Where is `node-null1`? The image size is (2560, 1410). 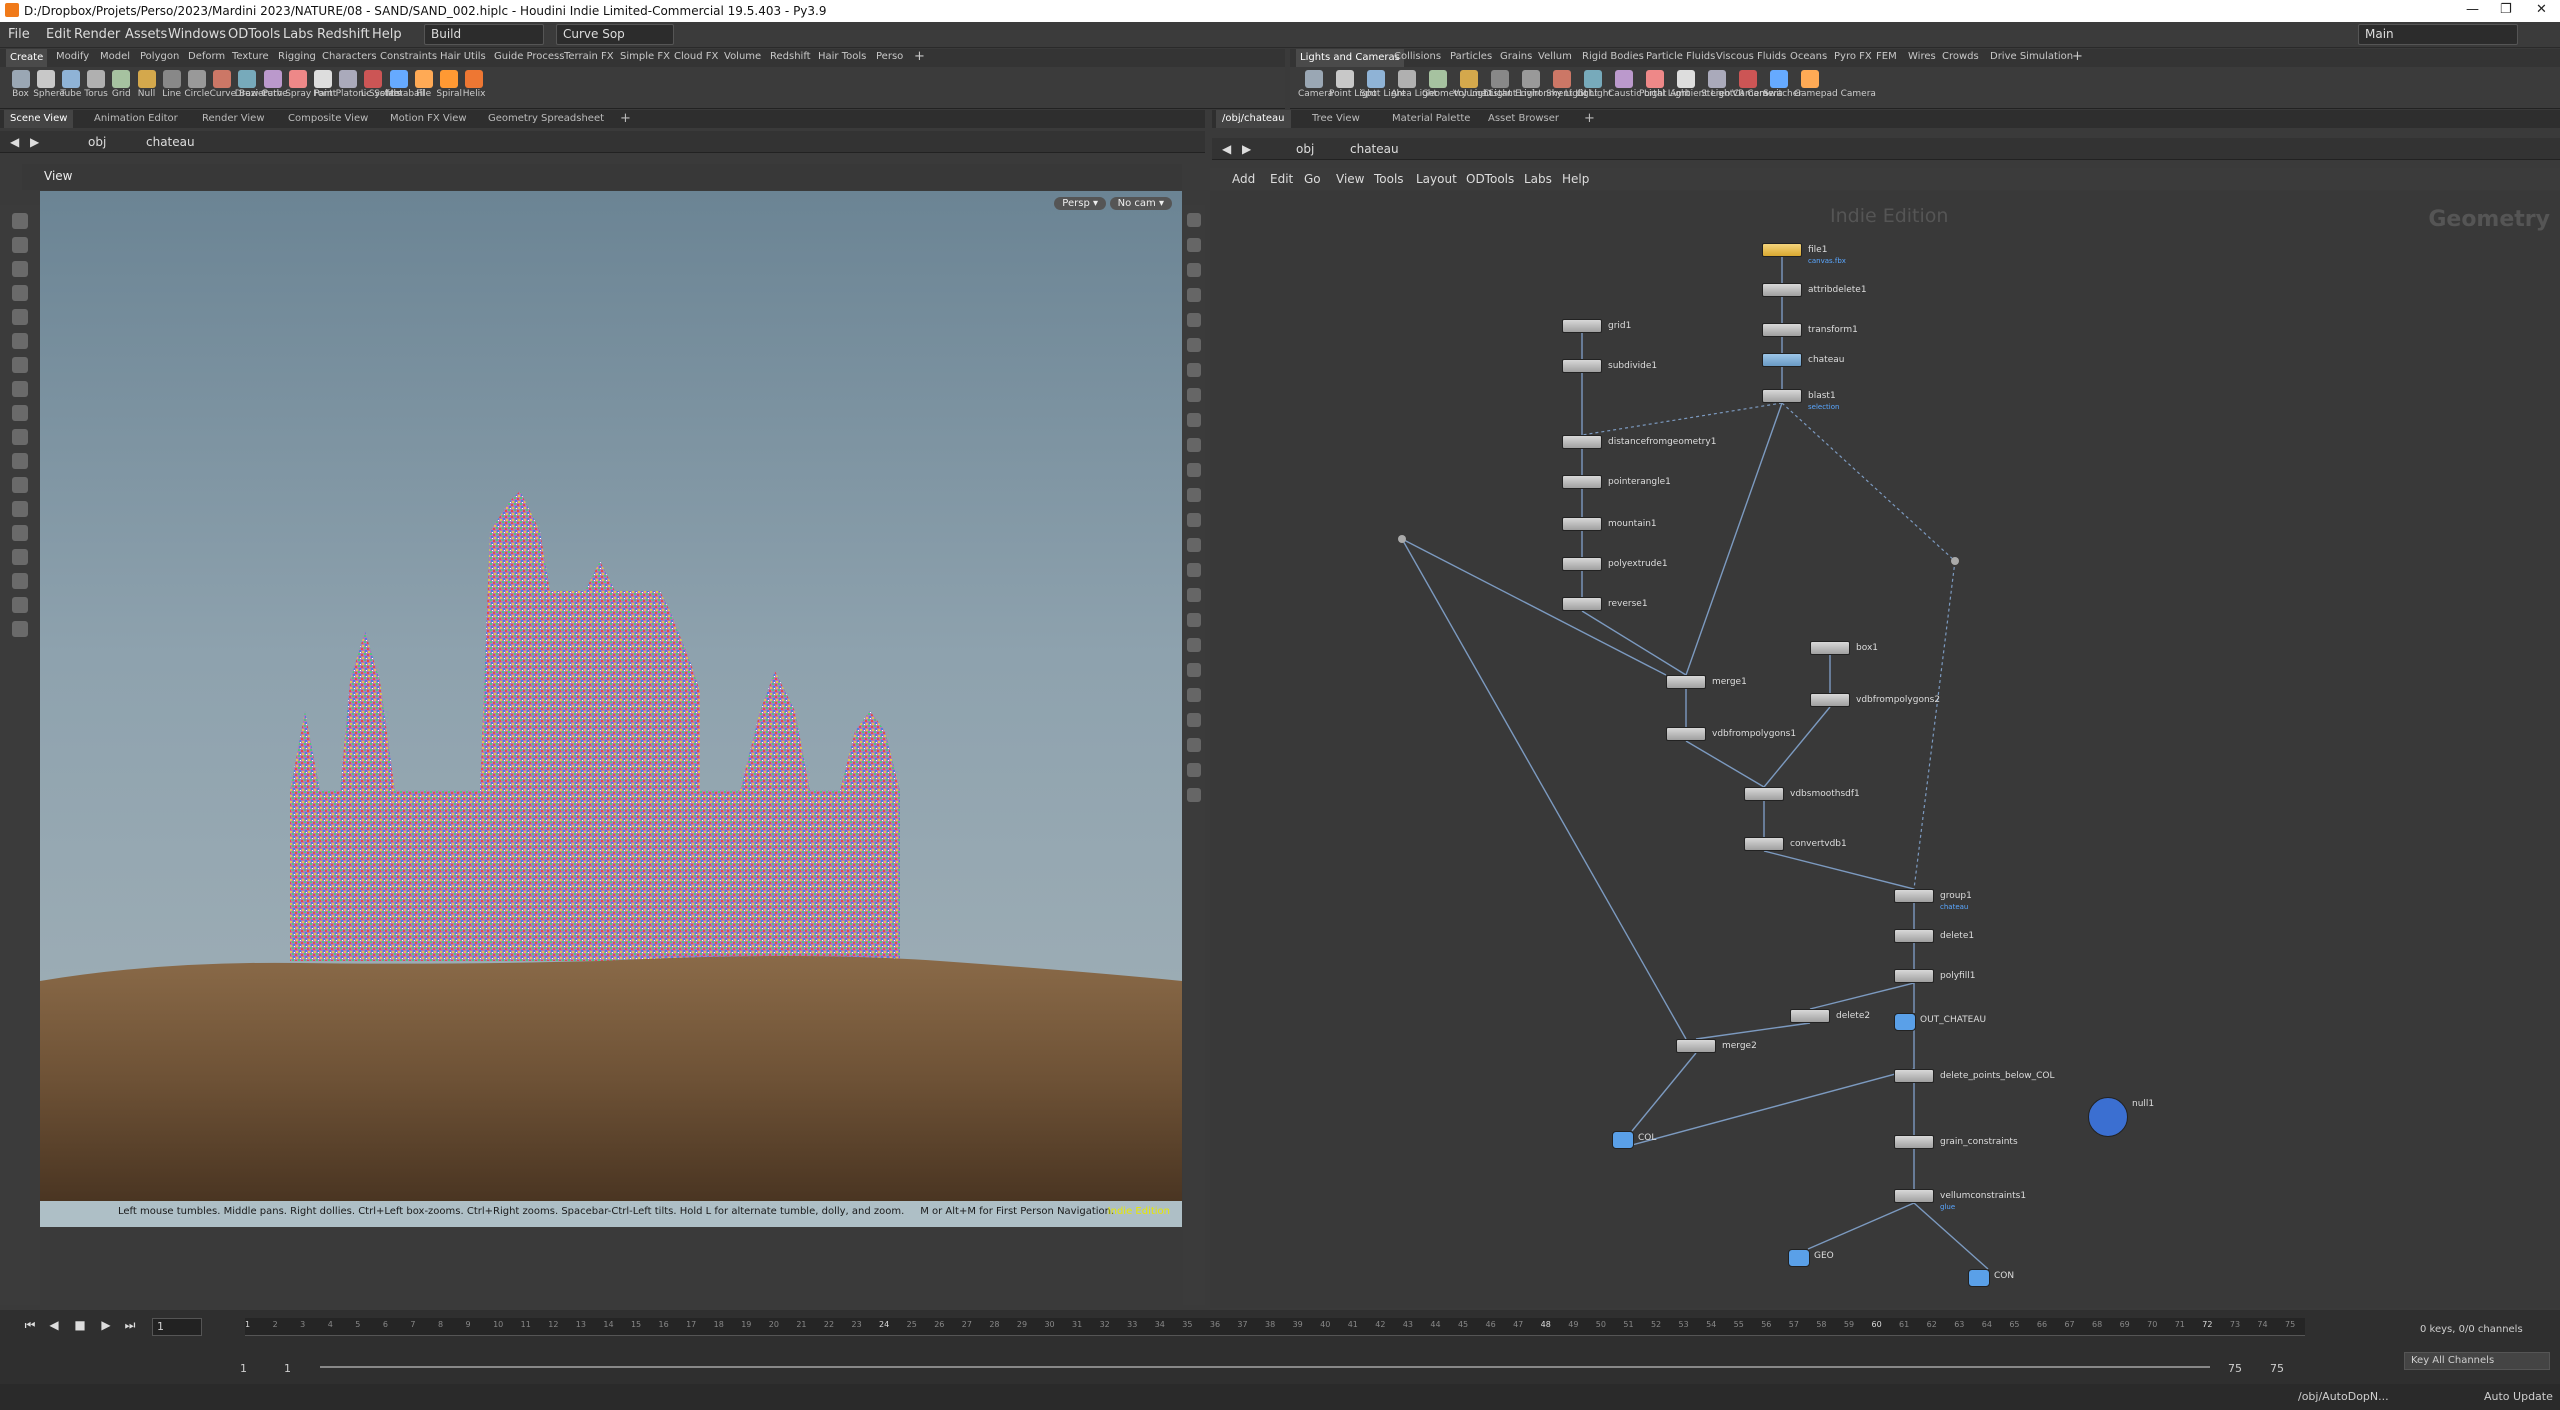
node-null1 is located at coordinates (2108, 1117).